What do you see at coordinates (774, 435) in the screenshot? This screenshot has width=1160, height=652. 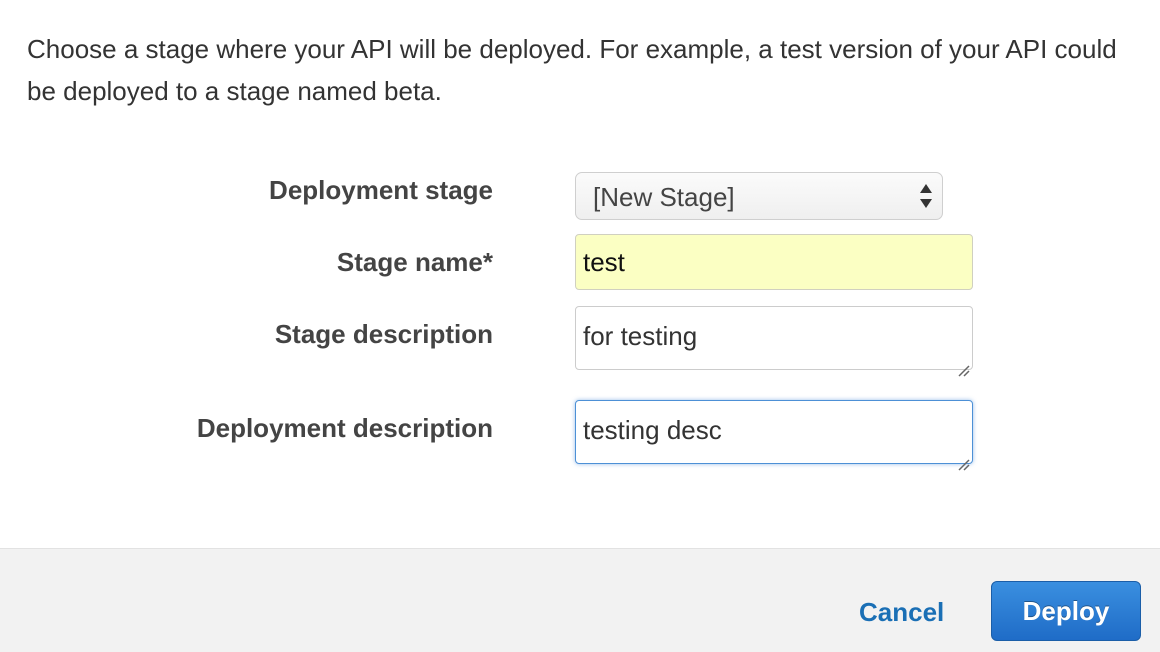 I see `deployment-description-textarea: testing desc` at bounding box center [774, 435].